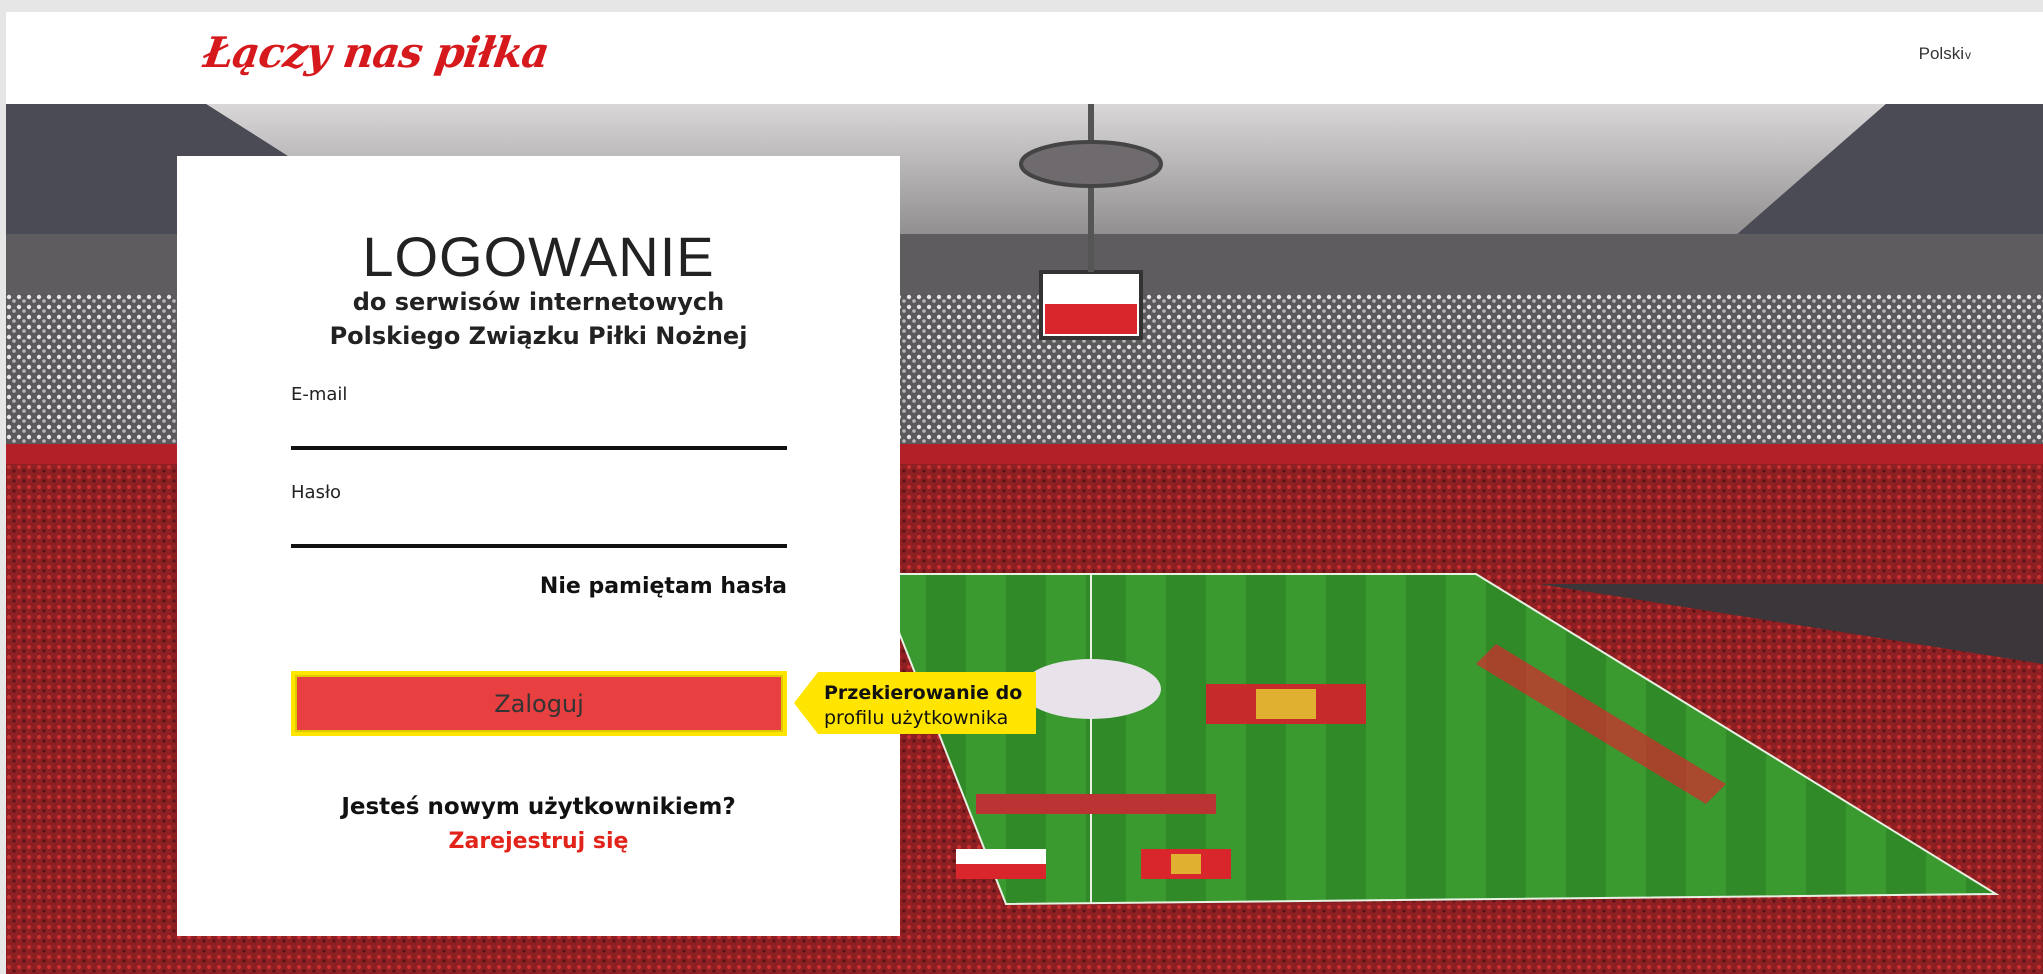  What do you see at coordinates (319, 394) in the screenshot?
I see `email-label: E-mail` at bounding box center [319, 394].